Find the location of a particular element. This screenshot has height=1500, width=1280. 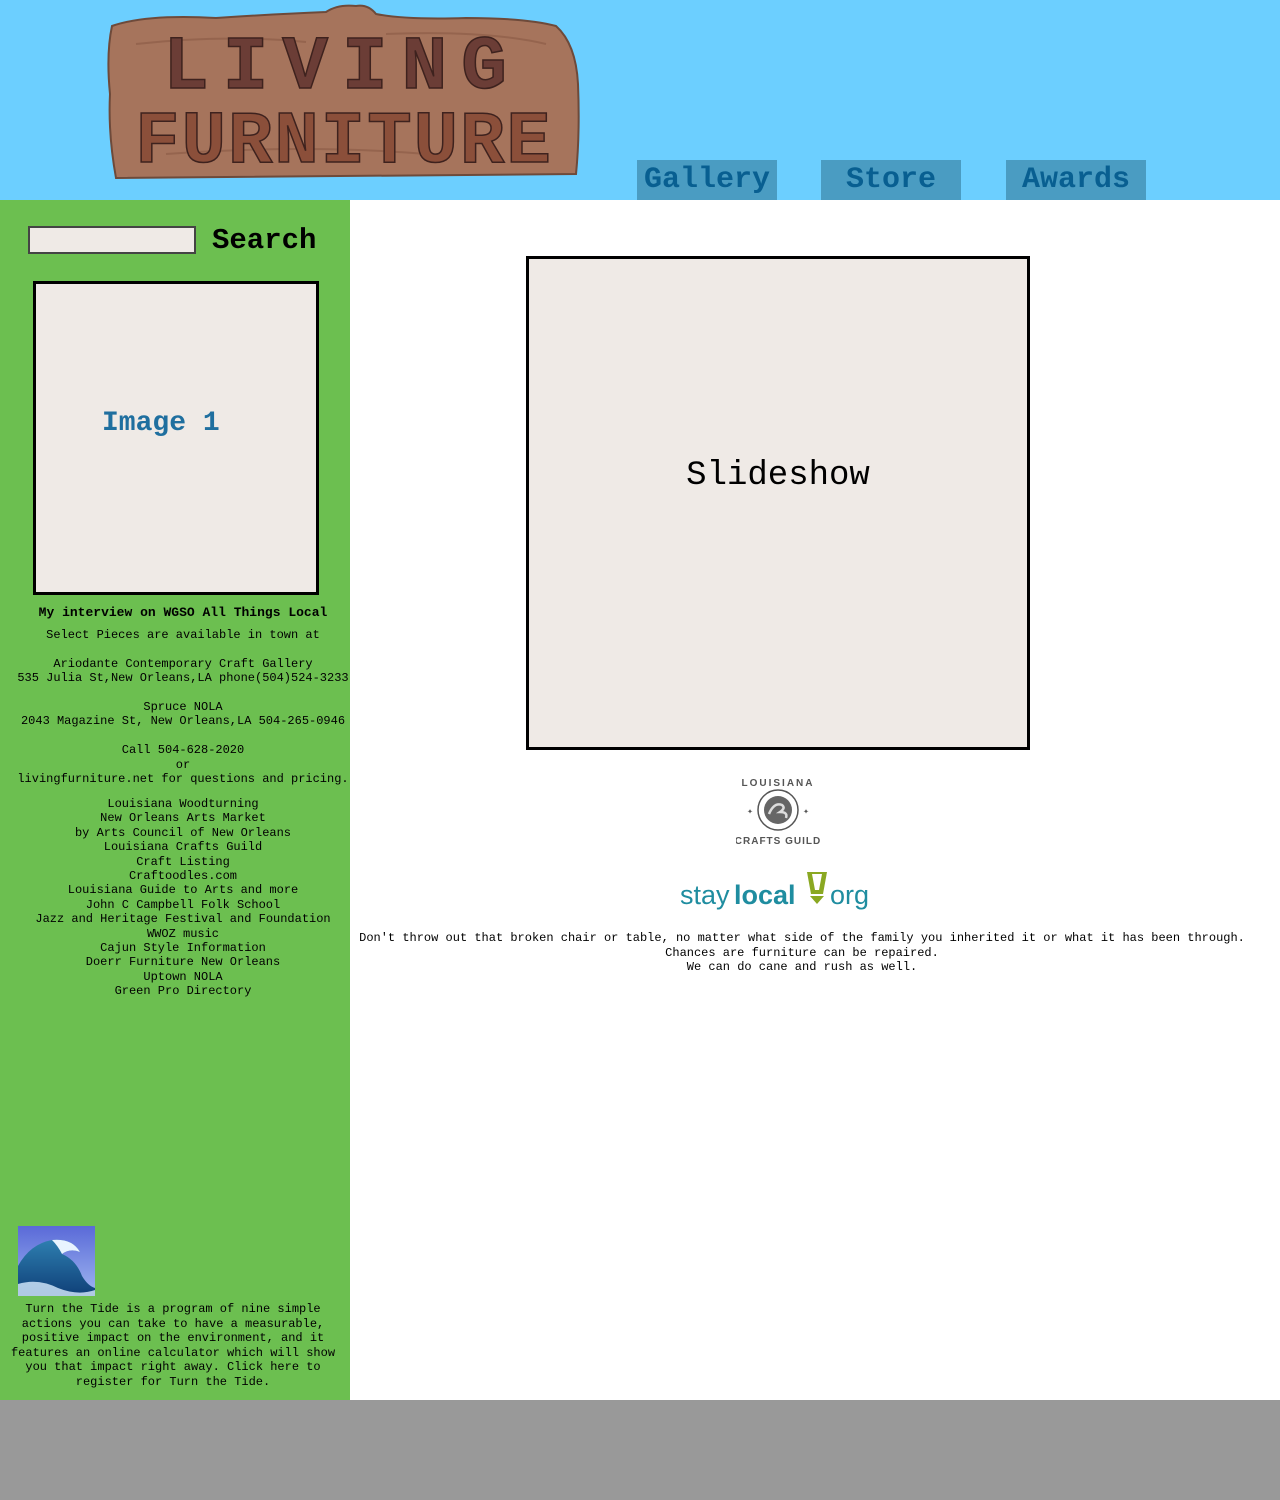

sidebar-link: New Orleans Arts Market is located at coordinates (183, 818).